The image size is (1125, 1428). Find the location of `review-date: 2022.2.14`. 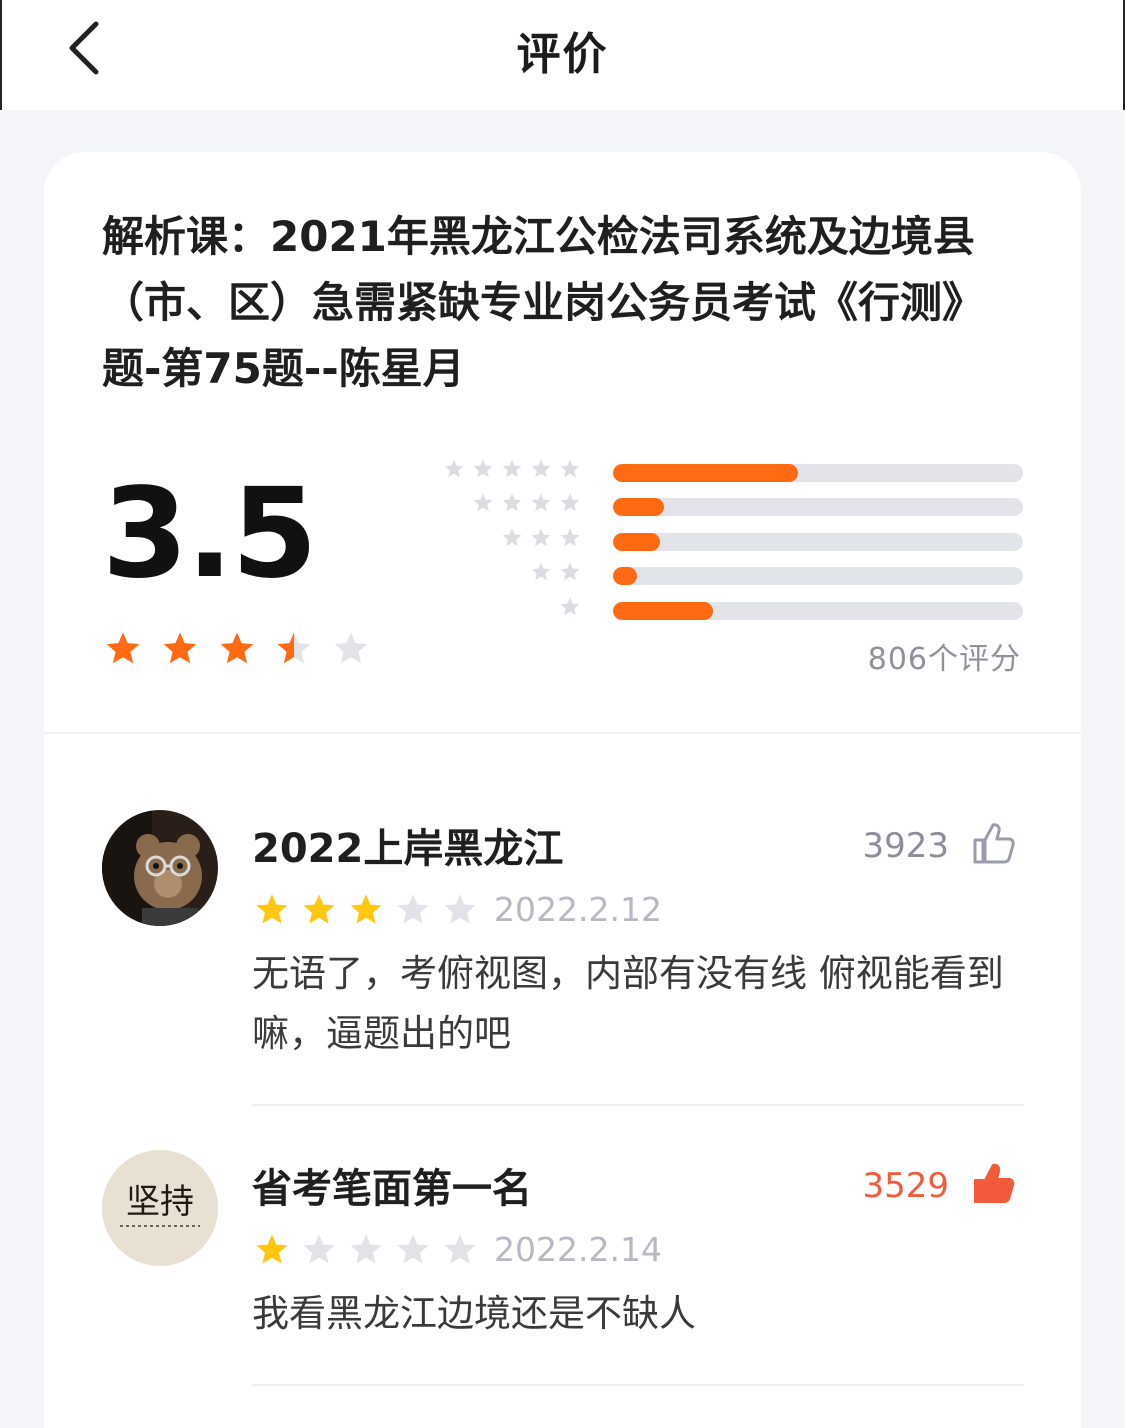

review-date: 2022.2.14 is located at coordinates (578, 1249).